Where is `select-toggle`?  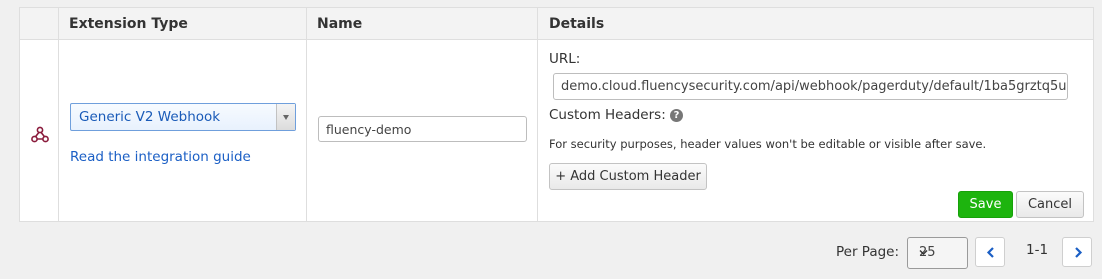
select-toggle is located at coordinates (285, 117).